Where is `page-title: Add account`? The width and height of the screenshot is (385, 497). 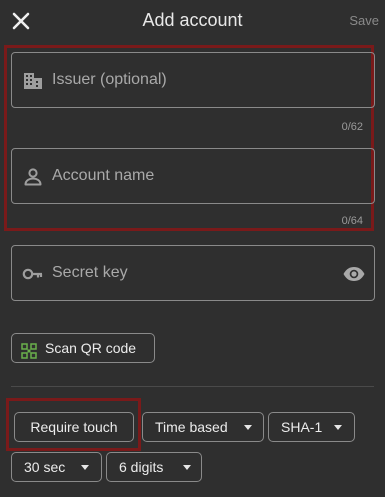 page-title: Add account is located at coordinates (192, 20).